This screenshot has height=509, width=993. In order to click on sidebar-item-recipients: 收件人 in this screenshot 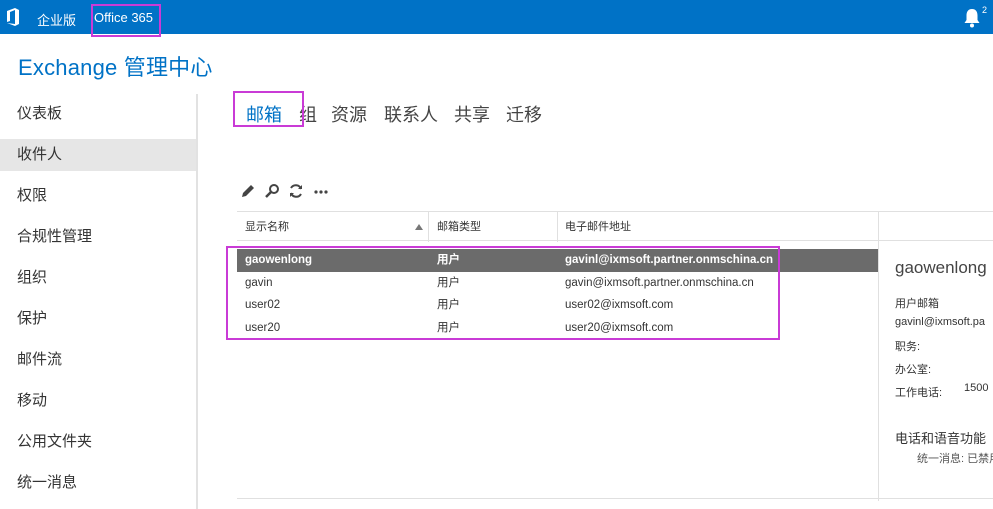, I will do `click(98, 155)`.